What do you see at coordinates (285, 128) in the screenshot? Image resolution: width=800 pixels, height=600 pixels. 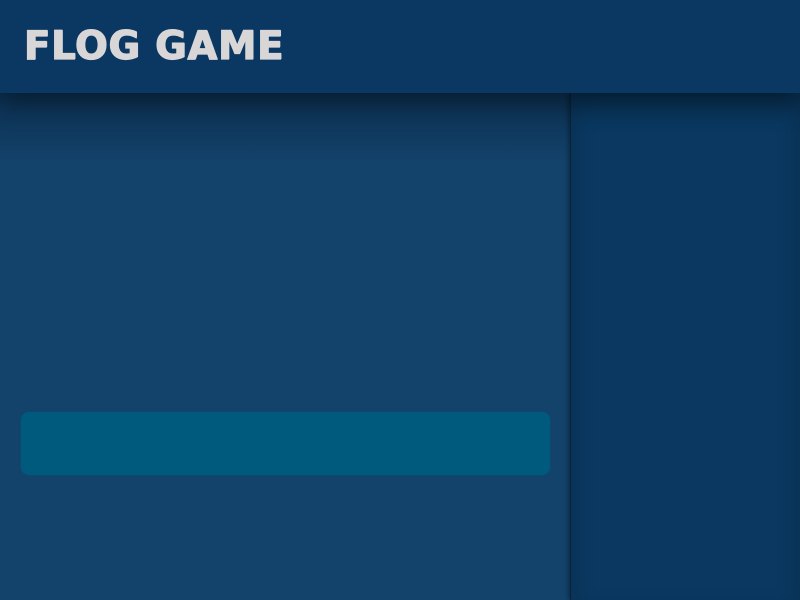 I see `header-shadow` at bounding box center [285, 128].